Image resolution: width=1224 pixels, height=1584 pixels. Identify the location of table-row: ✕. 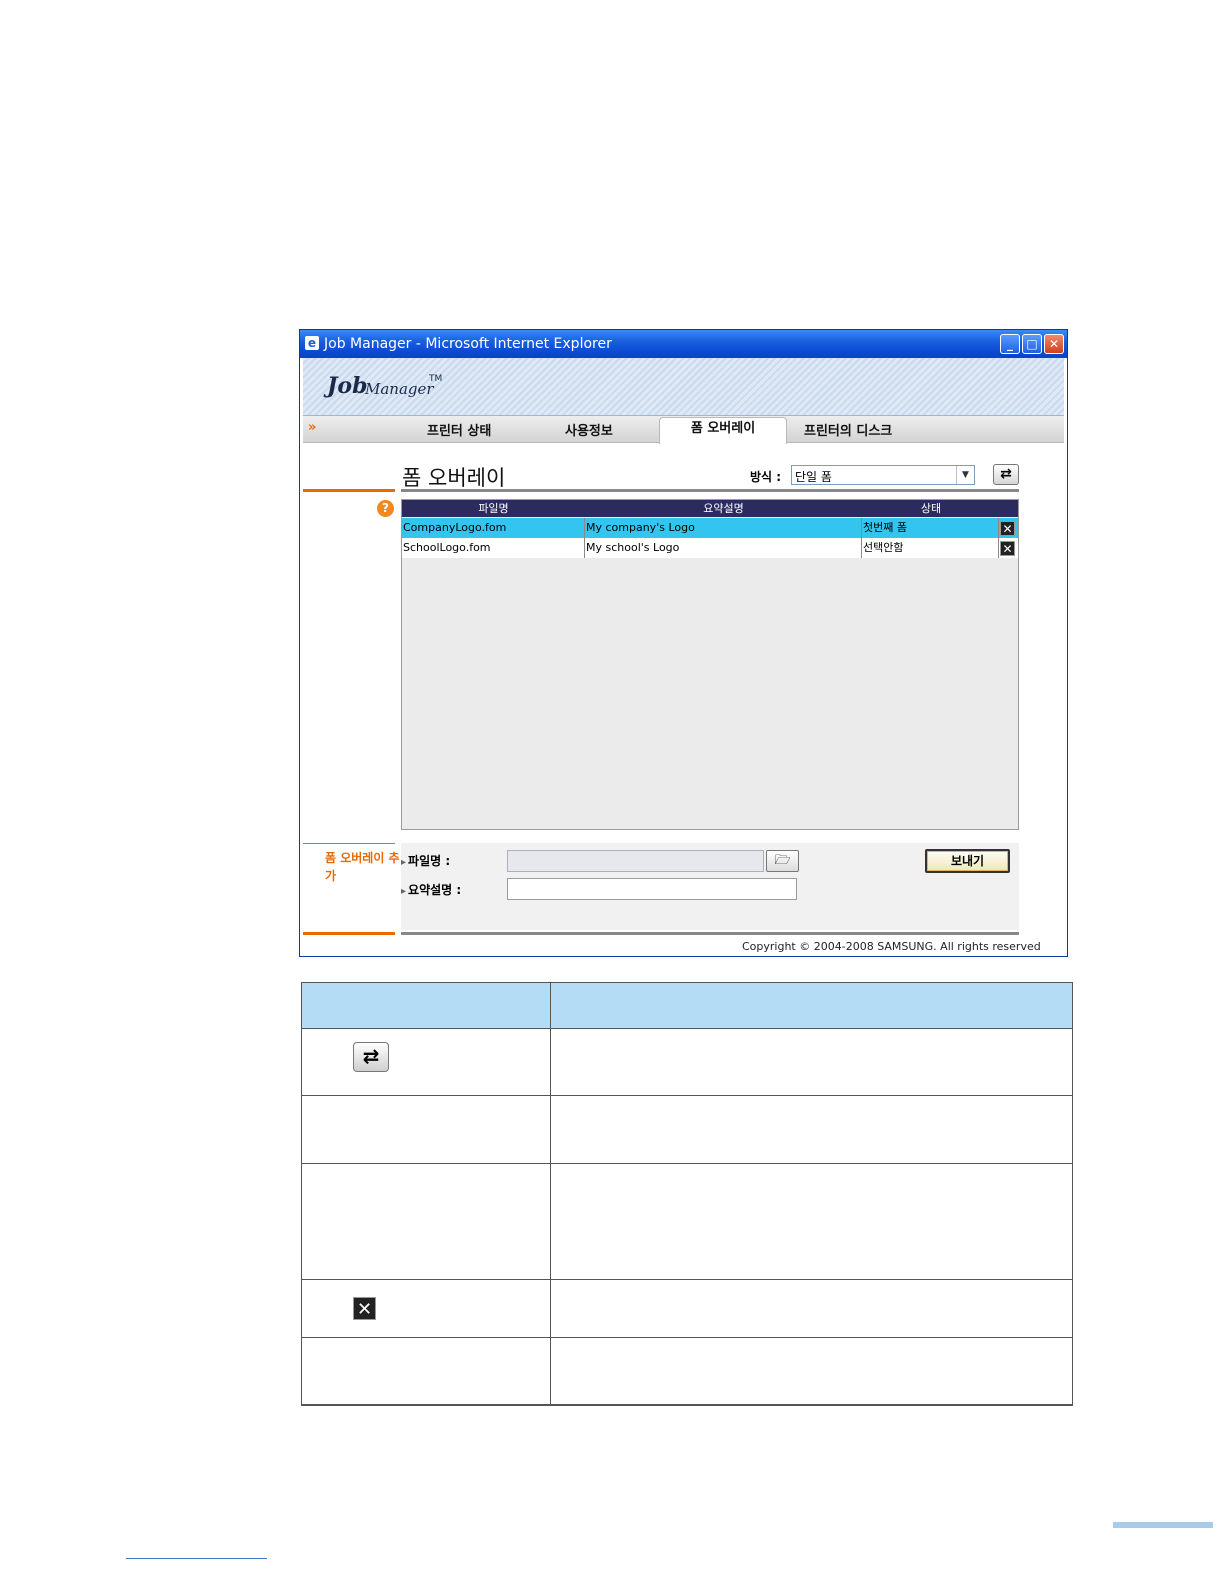
(687, 1309).